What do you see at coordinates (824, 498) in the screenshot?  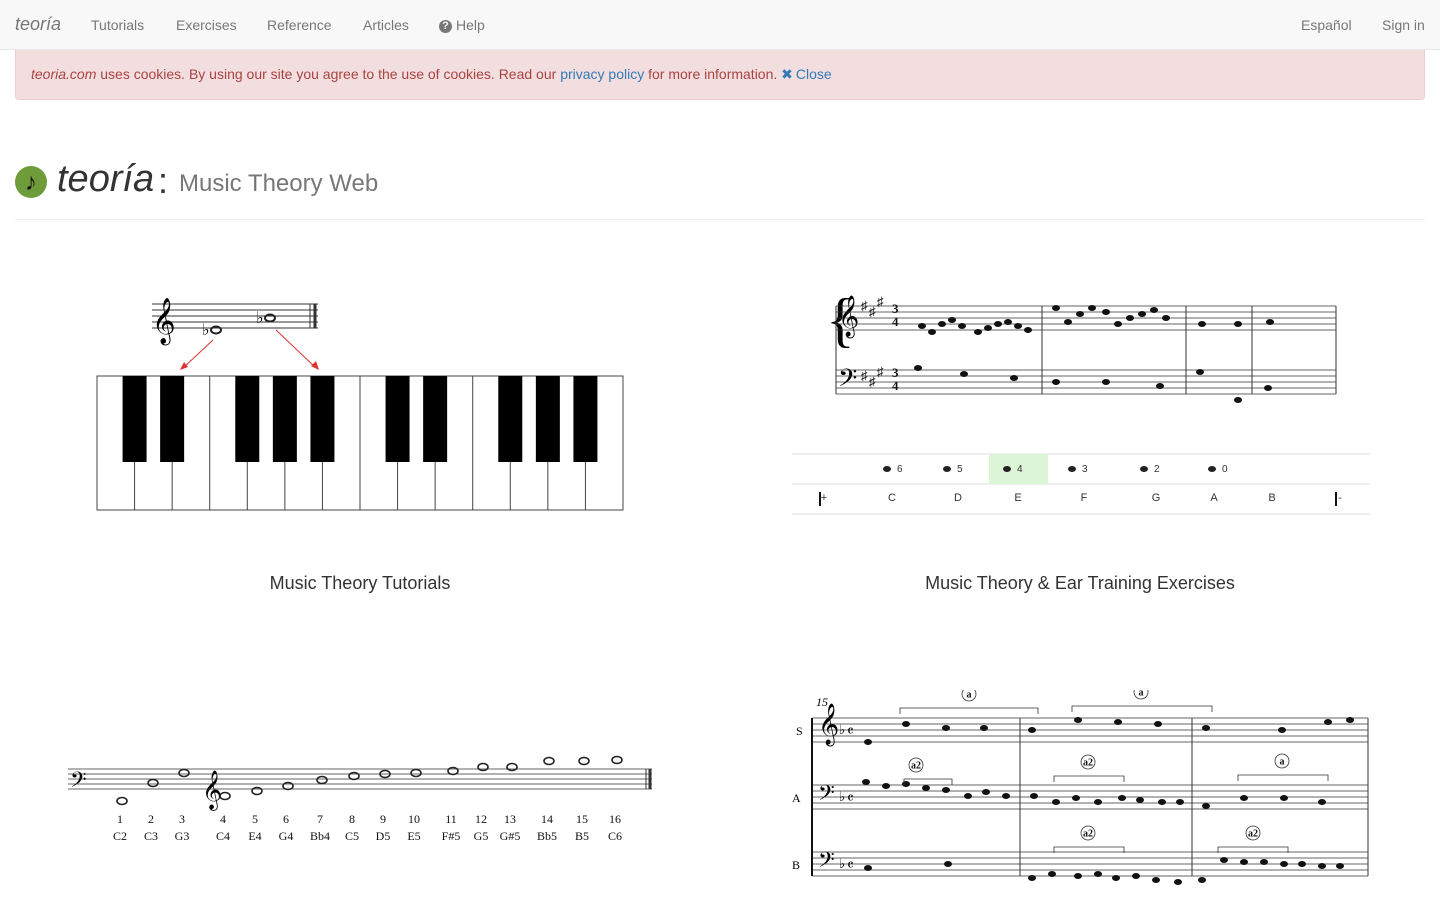 I see `note-name-button: +` at bounding box center [824, 498].